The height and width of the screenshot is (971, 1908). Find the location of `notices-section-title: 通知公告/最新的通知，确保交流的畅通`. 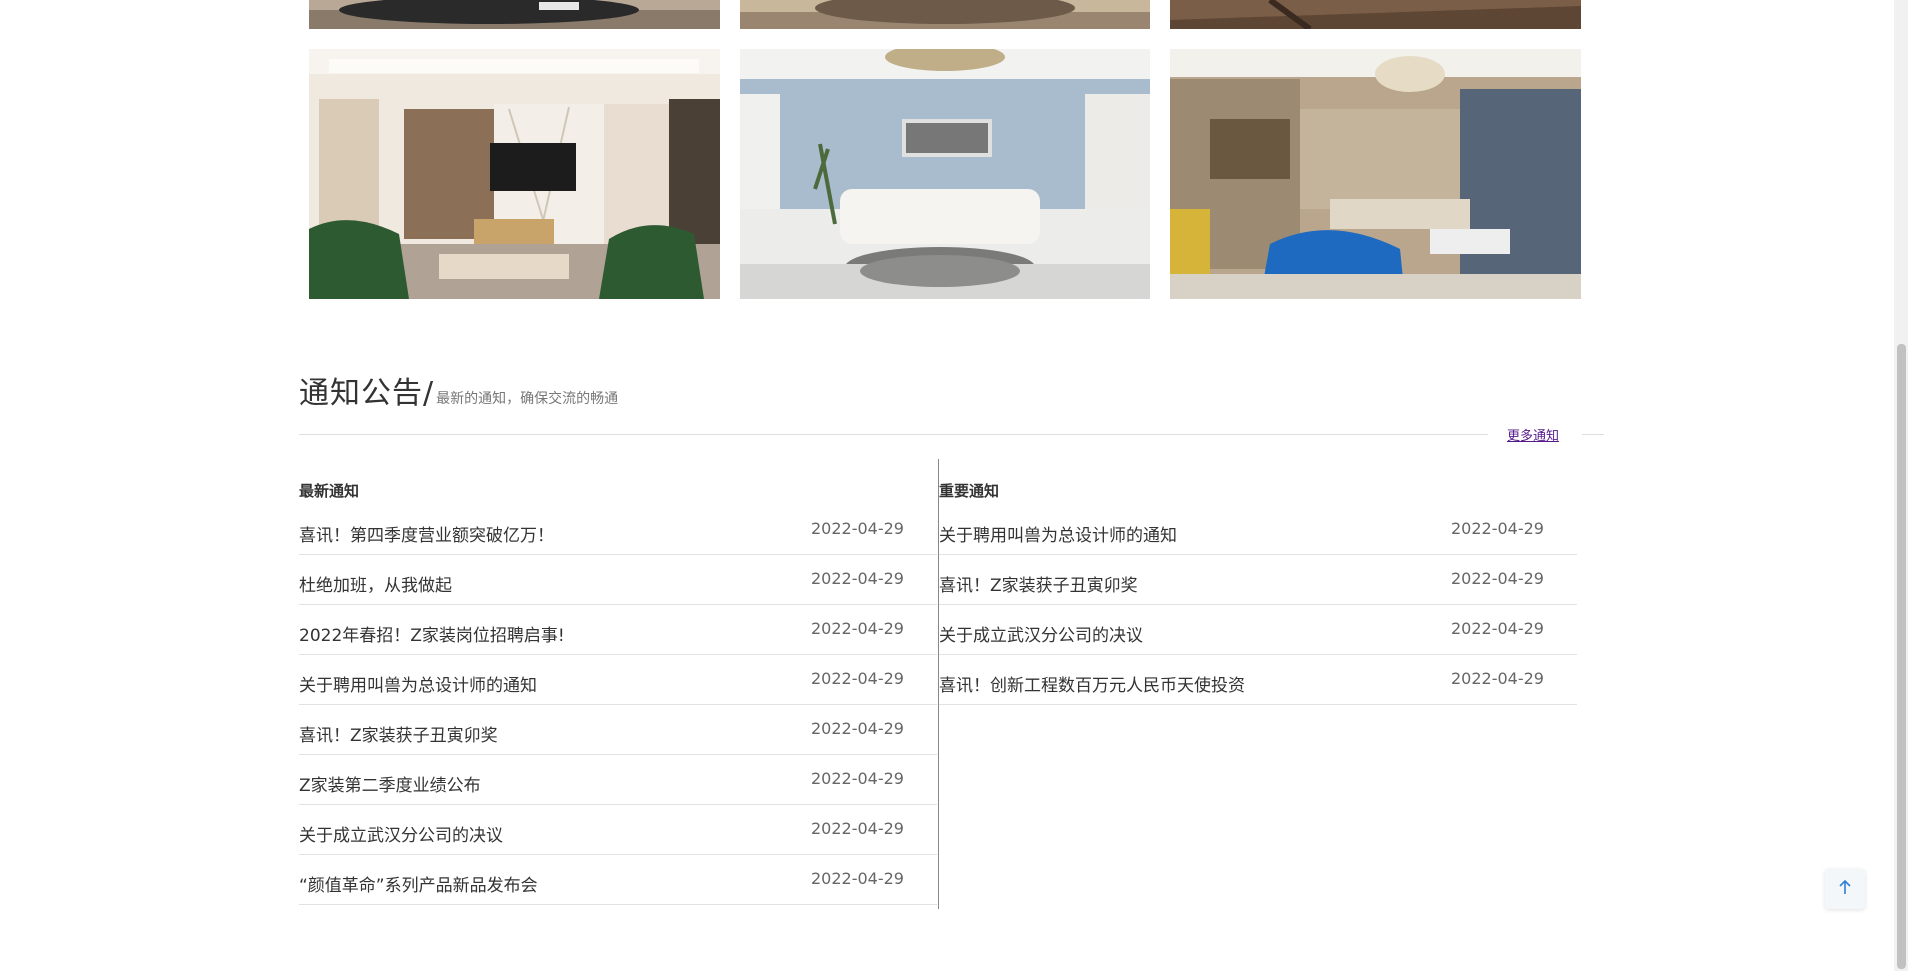

notices-section-title: 通知公告/最新的通知，确保交流的畅通 is located at coordinates (458, 390).